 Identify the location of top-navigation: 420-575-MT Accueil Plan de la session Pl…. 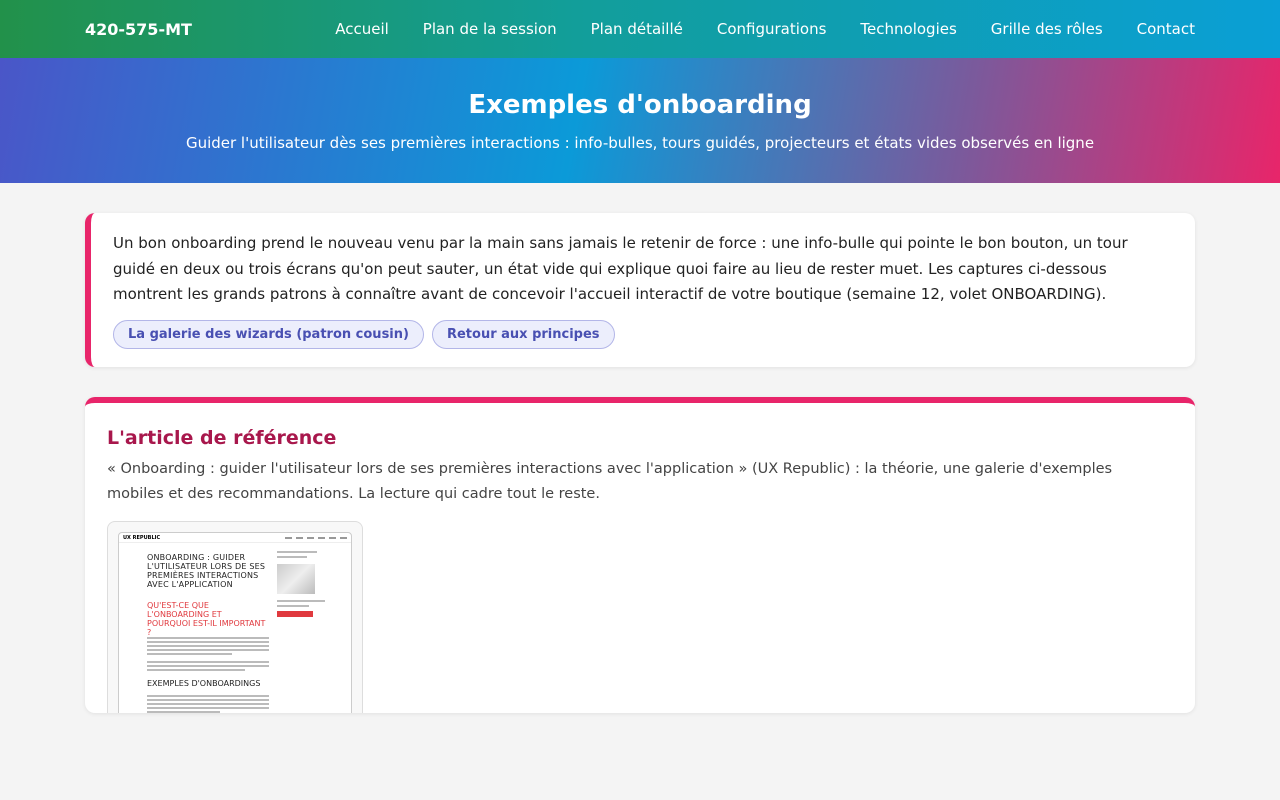
(640, 29).